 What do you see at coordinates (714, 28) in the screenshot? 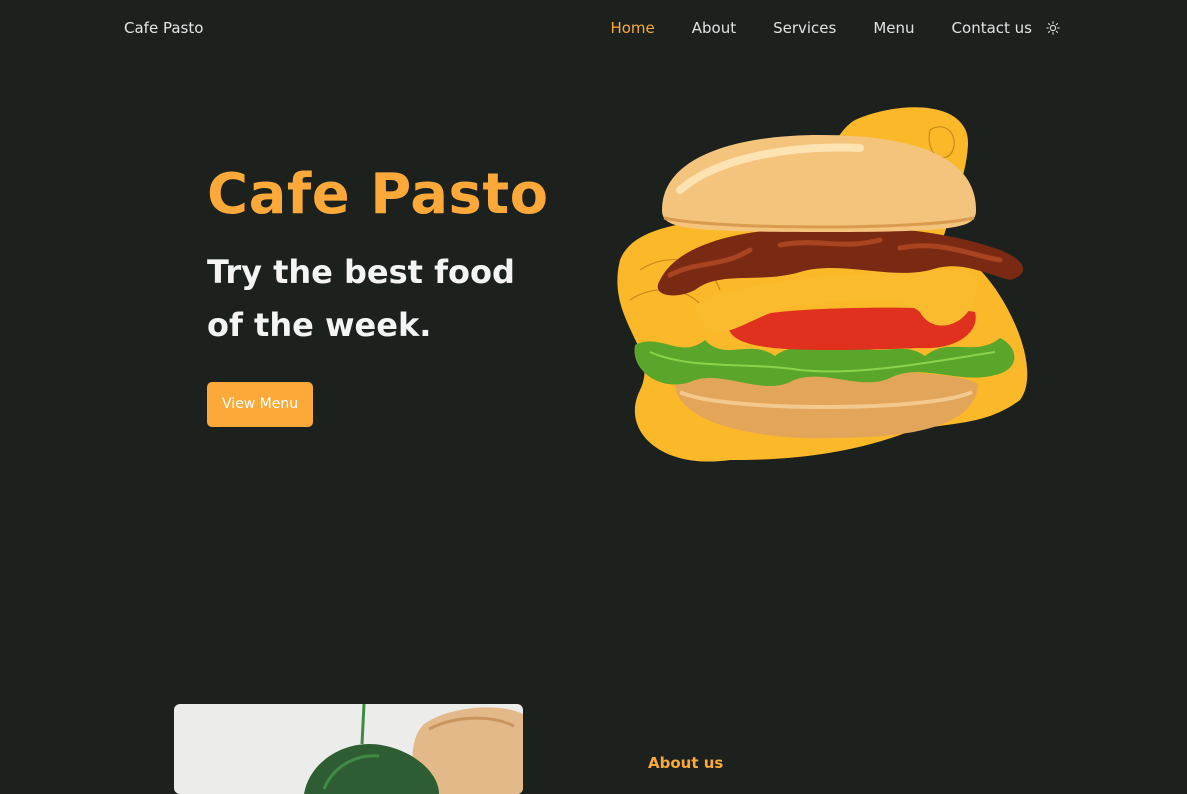
I see `nav-link-about: About` at bounding box center [714, 28].